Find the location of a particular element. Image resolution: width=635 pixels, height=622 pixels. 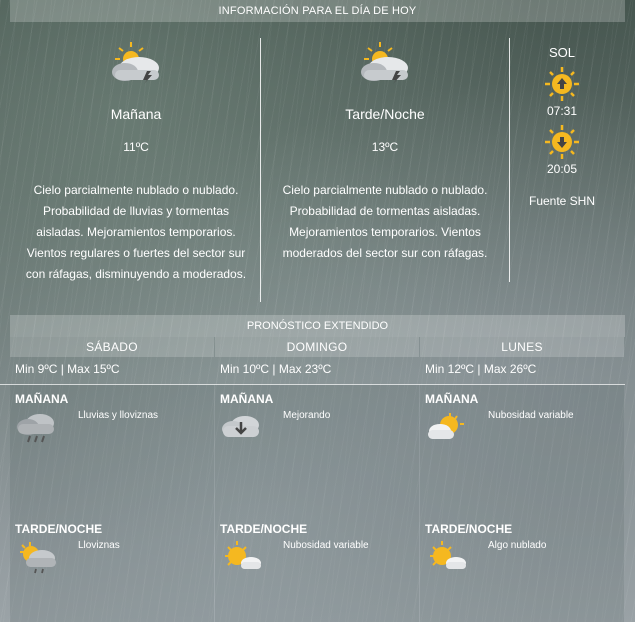

sunset-time: 20:05 is located at coordinates (562, 169).